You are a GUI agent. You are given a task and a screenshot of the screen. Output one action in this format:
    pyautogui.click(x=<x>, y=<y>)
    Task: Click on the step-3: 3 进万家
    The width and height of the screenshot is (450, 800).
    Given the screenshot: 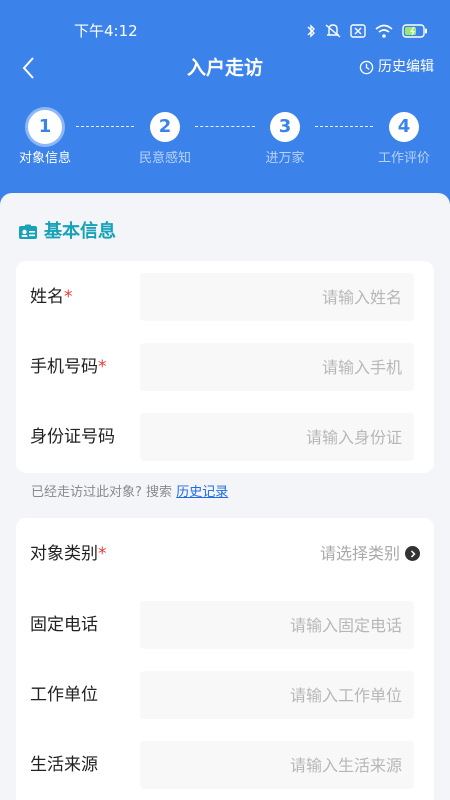 What is the action you would take?
    pyautogui.click(x=285, y=140)
    